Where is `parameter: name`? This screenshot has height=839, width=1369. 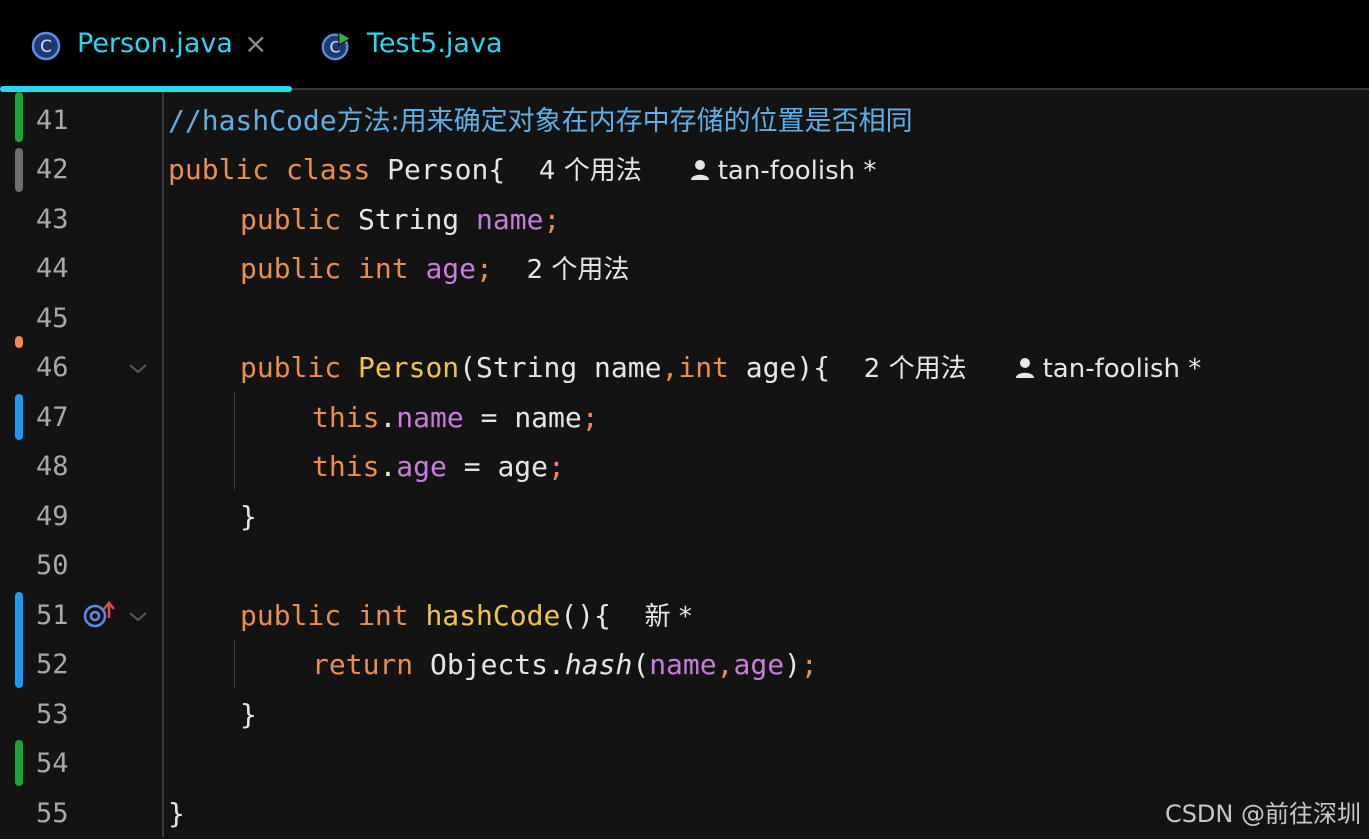
parameter: name is located at coordinates (628, 367).